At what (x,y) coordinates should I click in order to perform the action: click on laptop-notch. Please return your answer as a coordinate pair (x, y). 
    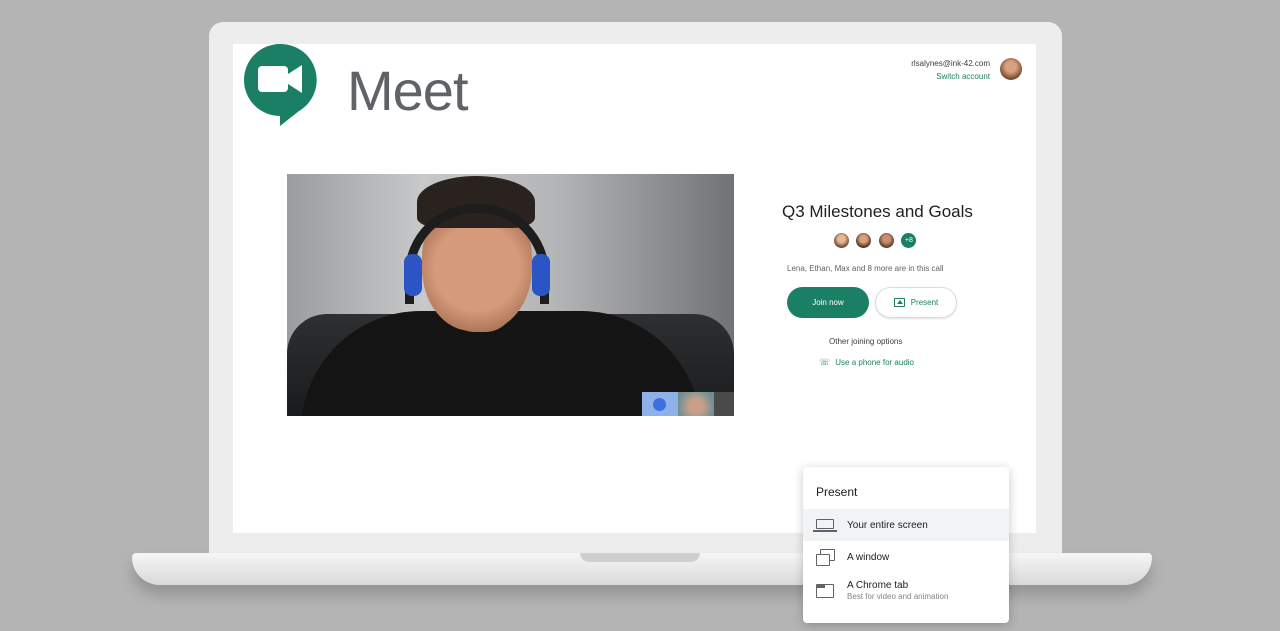
    Looking at the image, I should click on (640, 557).